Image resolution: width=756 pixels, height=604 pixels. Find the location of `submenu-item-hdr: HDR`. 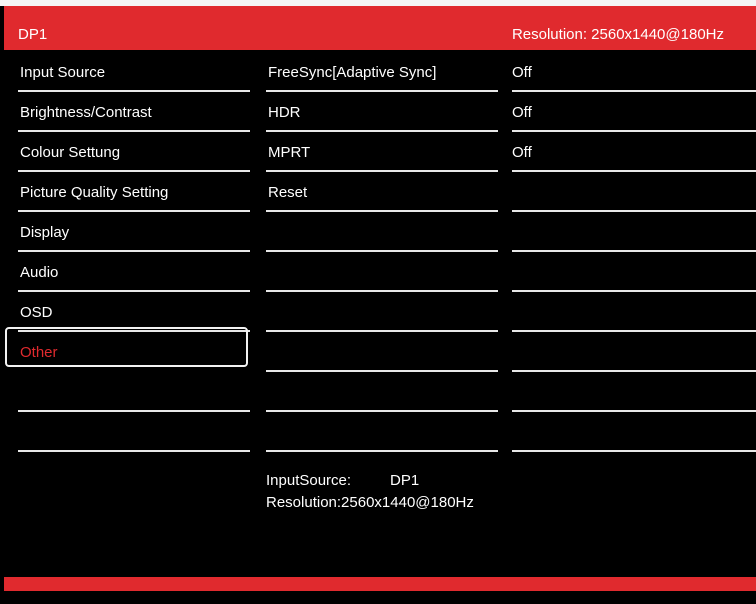

submenu-item-hdr: HDR is located at coordinates (382, 112).